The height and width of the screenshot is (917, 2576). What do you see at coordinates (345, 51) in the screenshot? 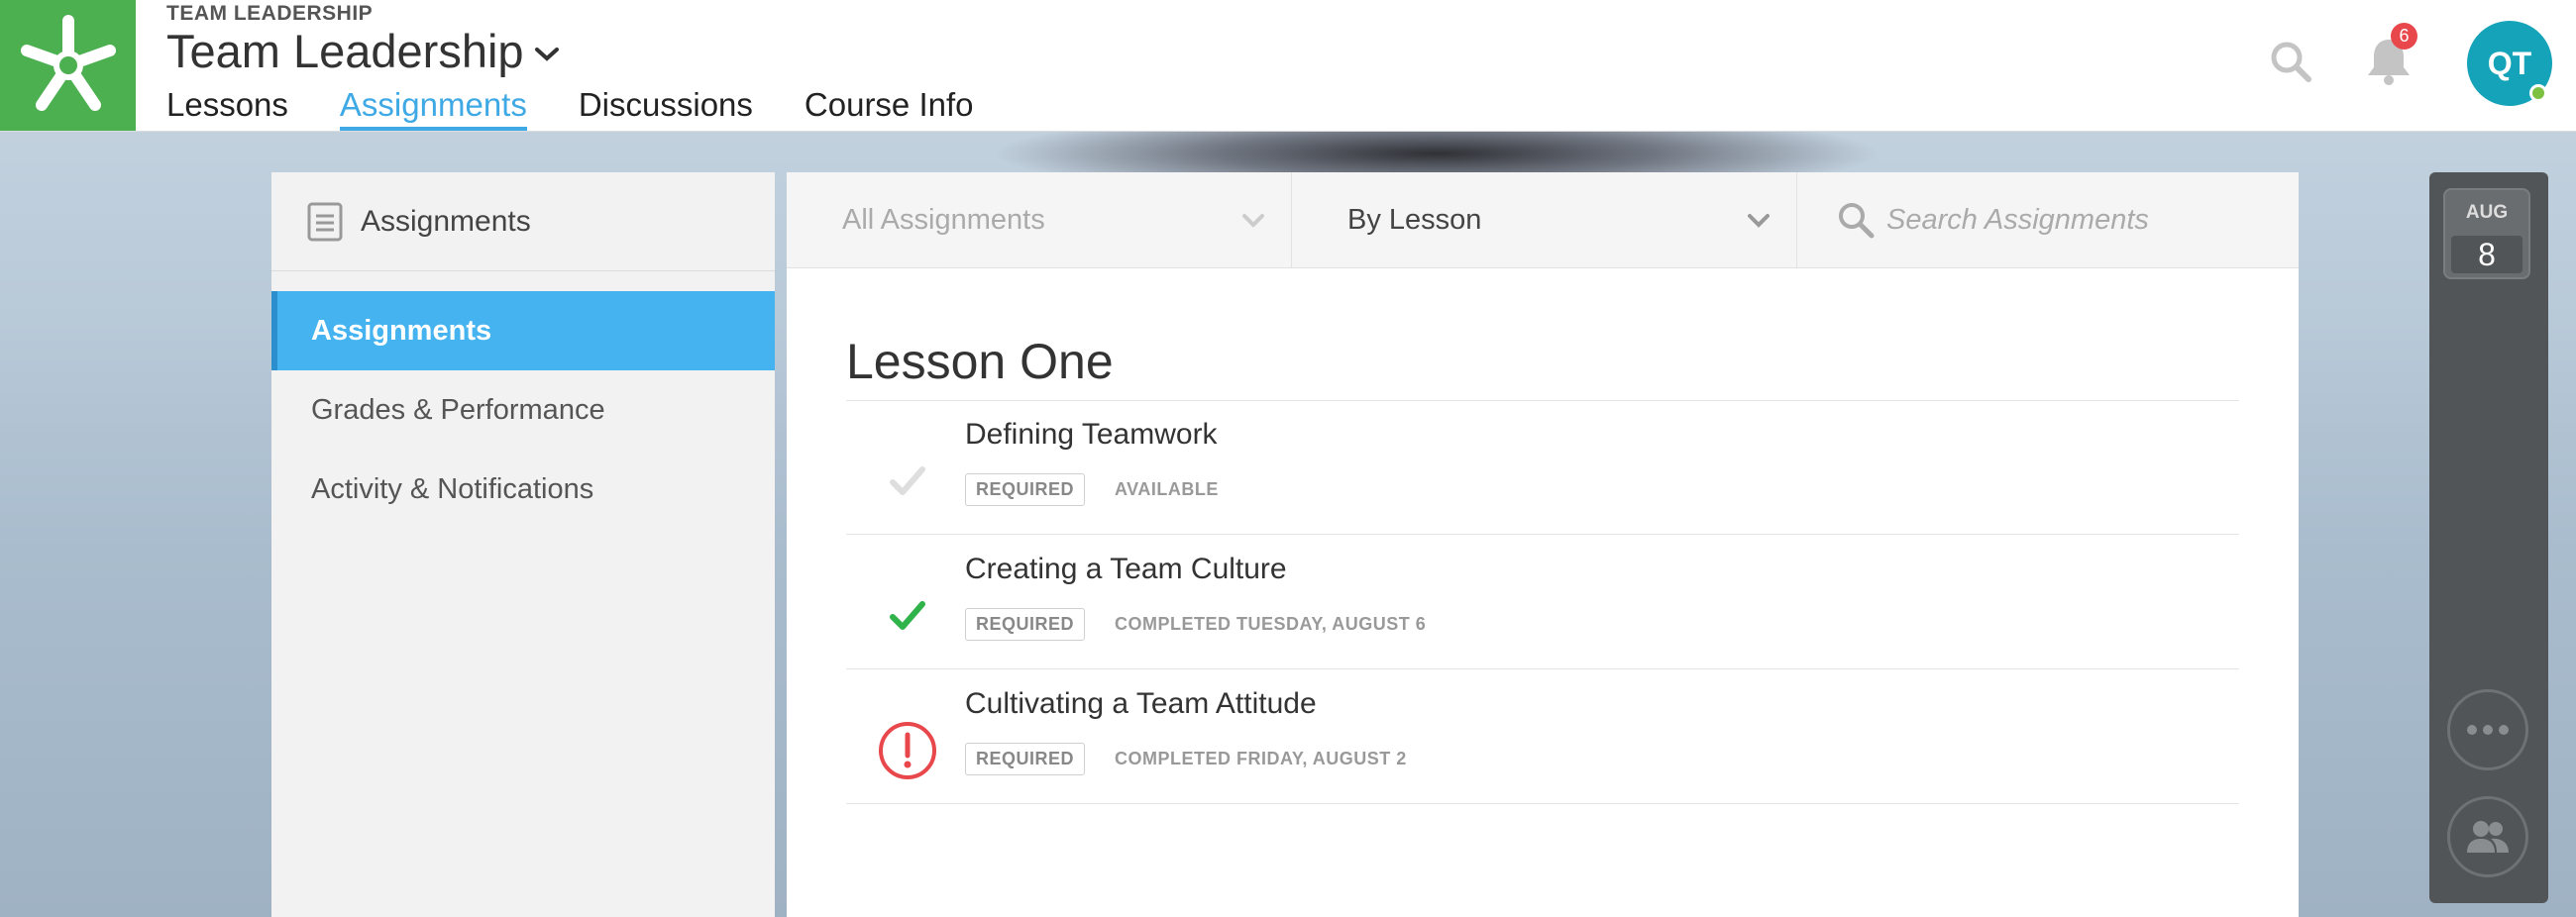
I see `course-title: Team Leadership` at bounding box center [345, 51].